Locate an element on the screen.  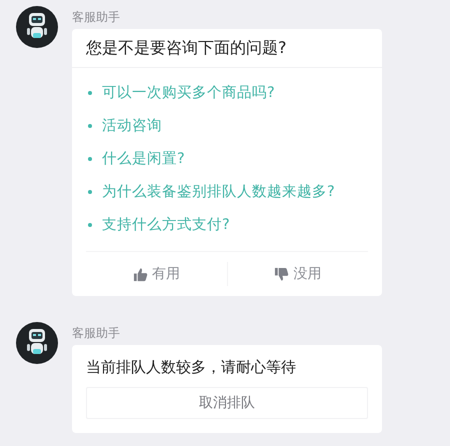
helpful-button: 有用 is located at coordinates (156, 274).